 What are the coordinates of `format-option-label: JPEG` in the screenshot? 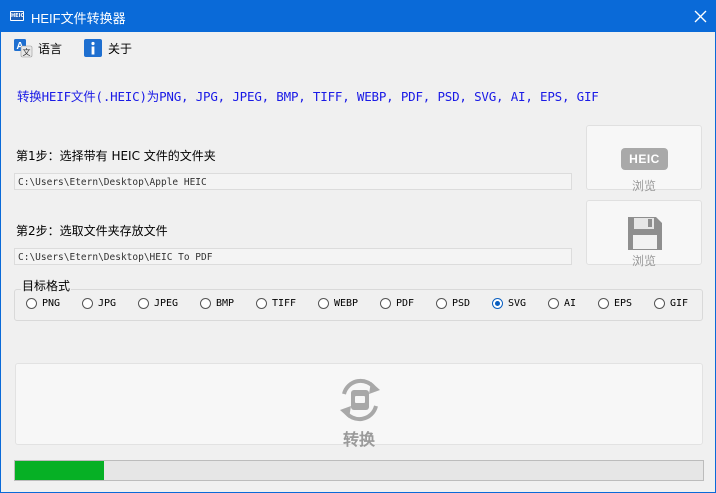 It's located at (166, 303).